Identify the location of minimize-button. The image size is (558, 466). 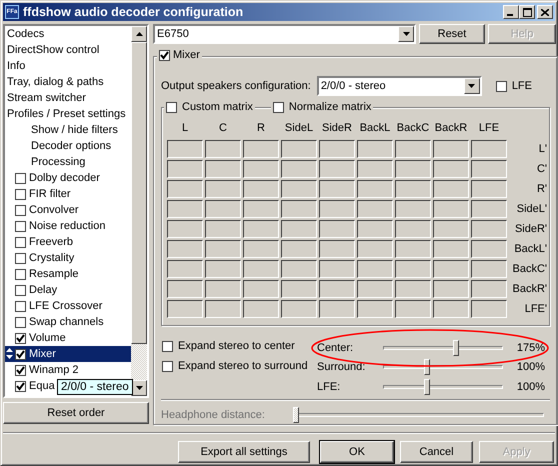
(511, 12).